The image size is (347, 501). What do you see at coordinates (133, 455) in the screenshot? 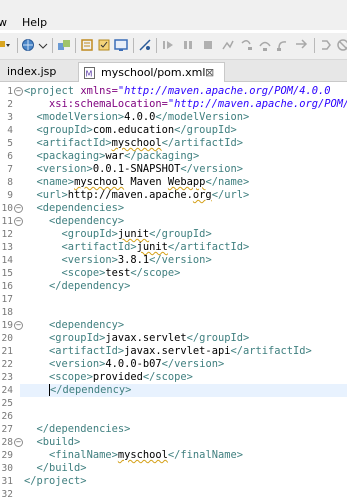
I see `code-line: <finalName>myschool</finalName>` at bounding box center [133, 455].